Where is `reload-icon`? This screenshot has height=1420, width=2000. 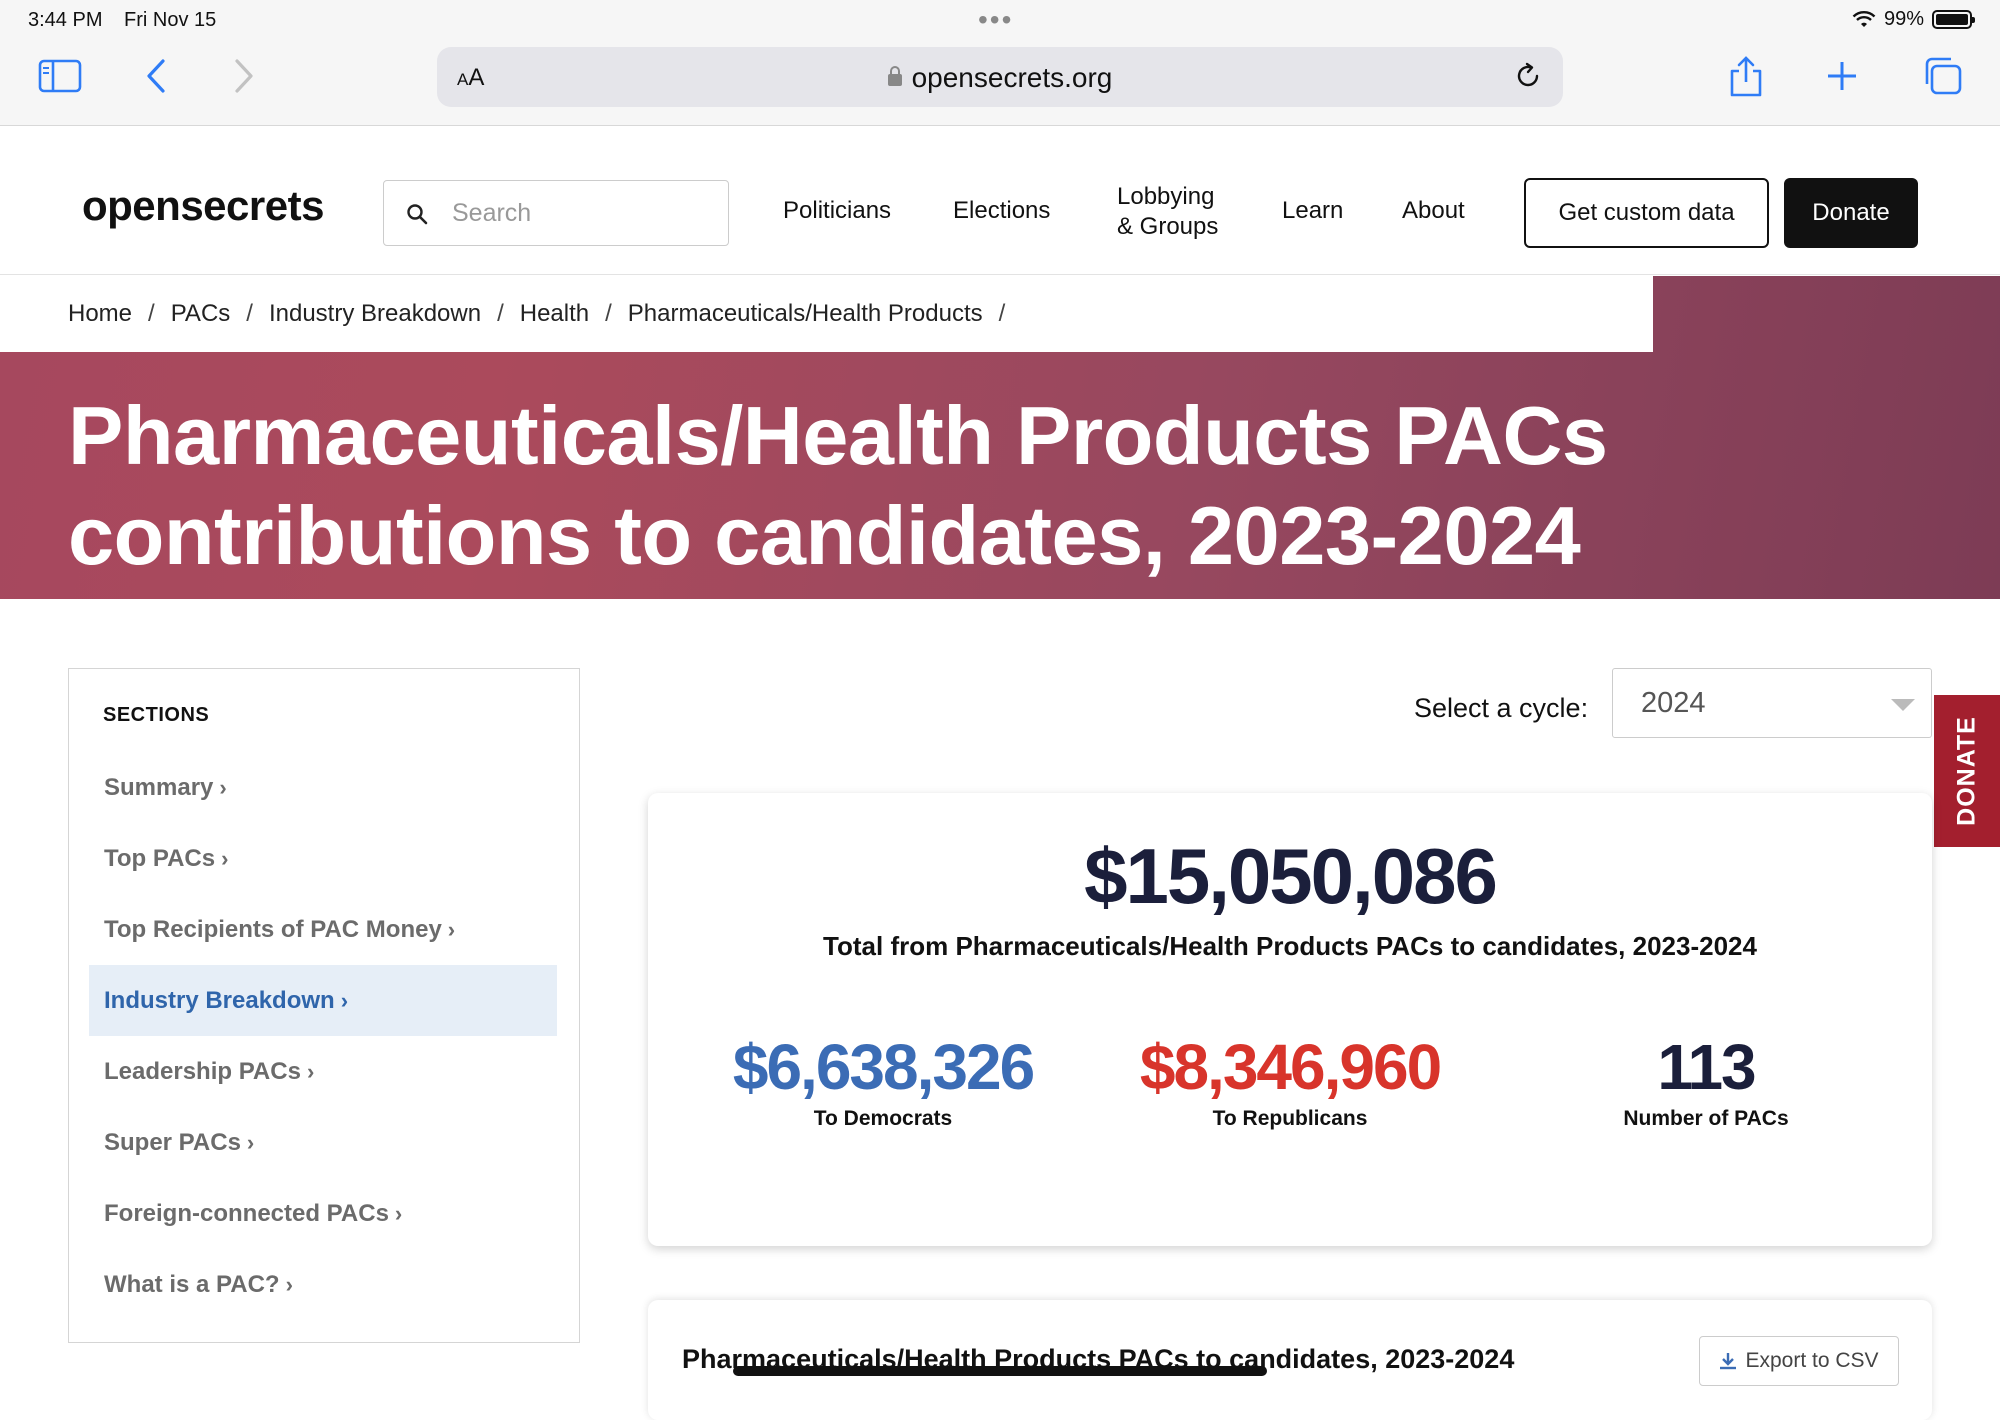
reload-icon is located at coordinates (1528, 78).